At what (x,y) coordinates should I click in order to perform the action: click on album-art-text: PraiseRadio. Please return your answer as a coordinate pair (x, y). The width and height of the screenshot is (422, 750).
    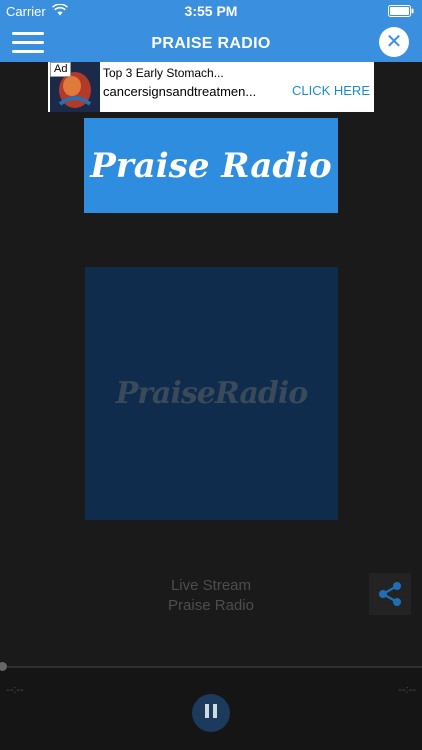
    Looking at the image, I should click on (212, 393).